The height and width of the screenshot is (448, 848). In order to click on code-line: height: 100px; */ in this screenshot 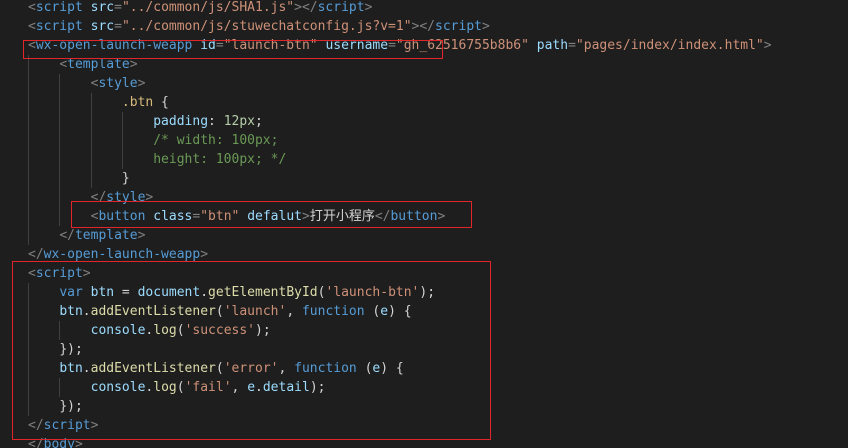, I will do `click(424, 159)`.